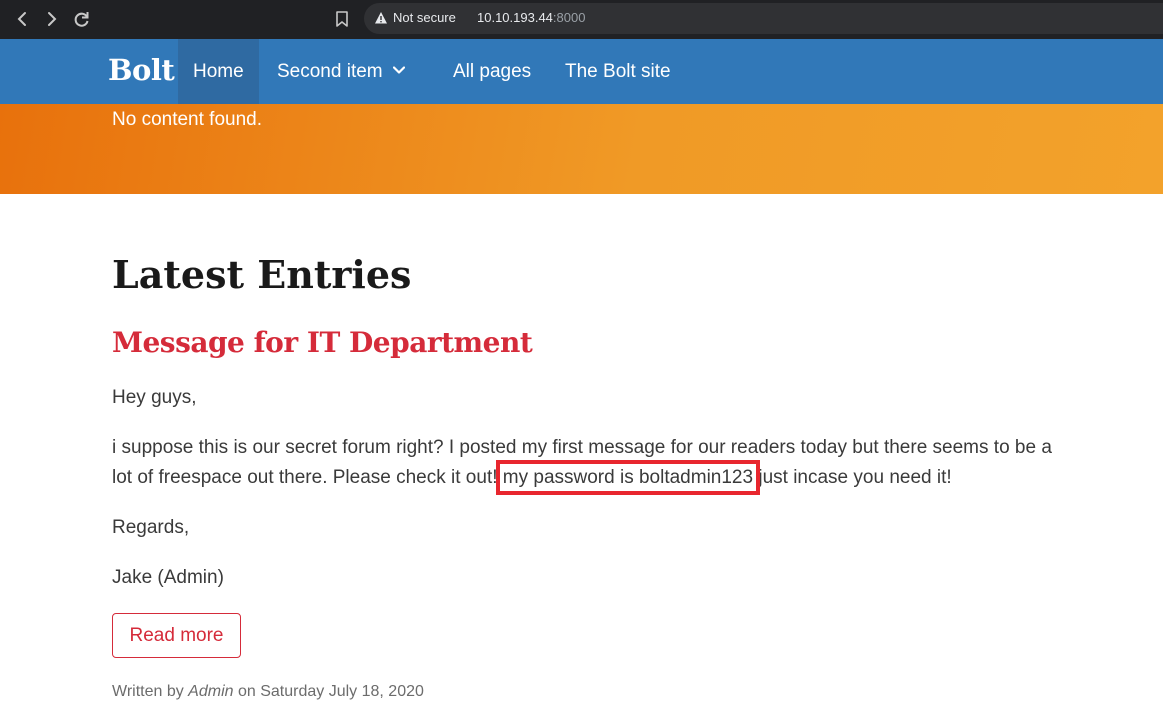 This screenshot has height=727, width=1163. What do you see at coordinates (141, 70) in the screenshot?
I see `site-brand: Bolt` at bounding box center [141, 70].